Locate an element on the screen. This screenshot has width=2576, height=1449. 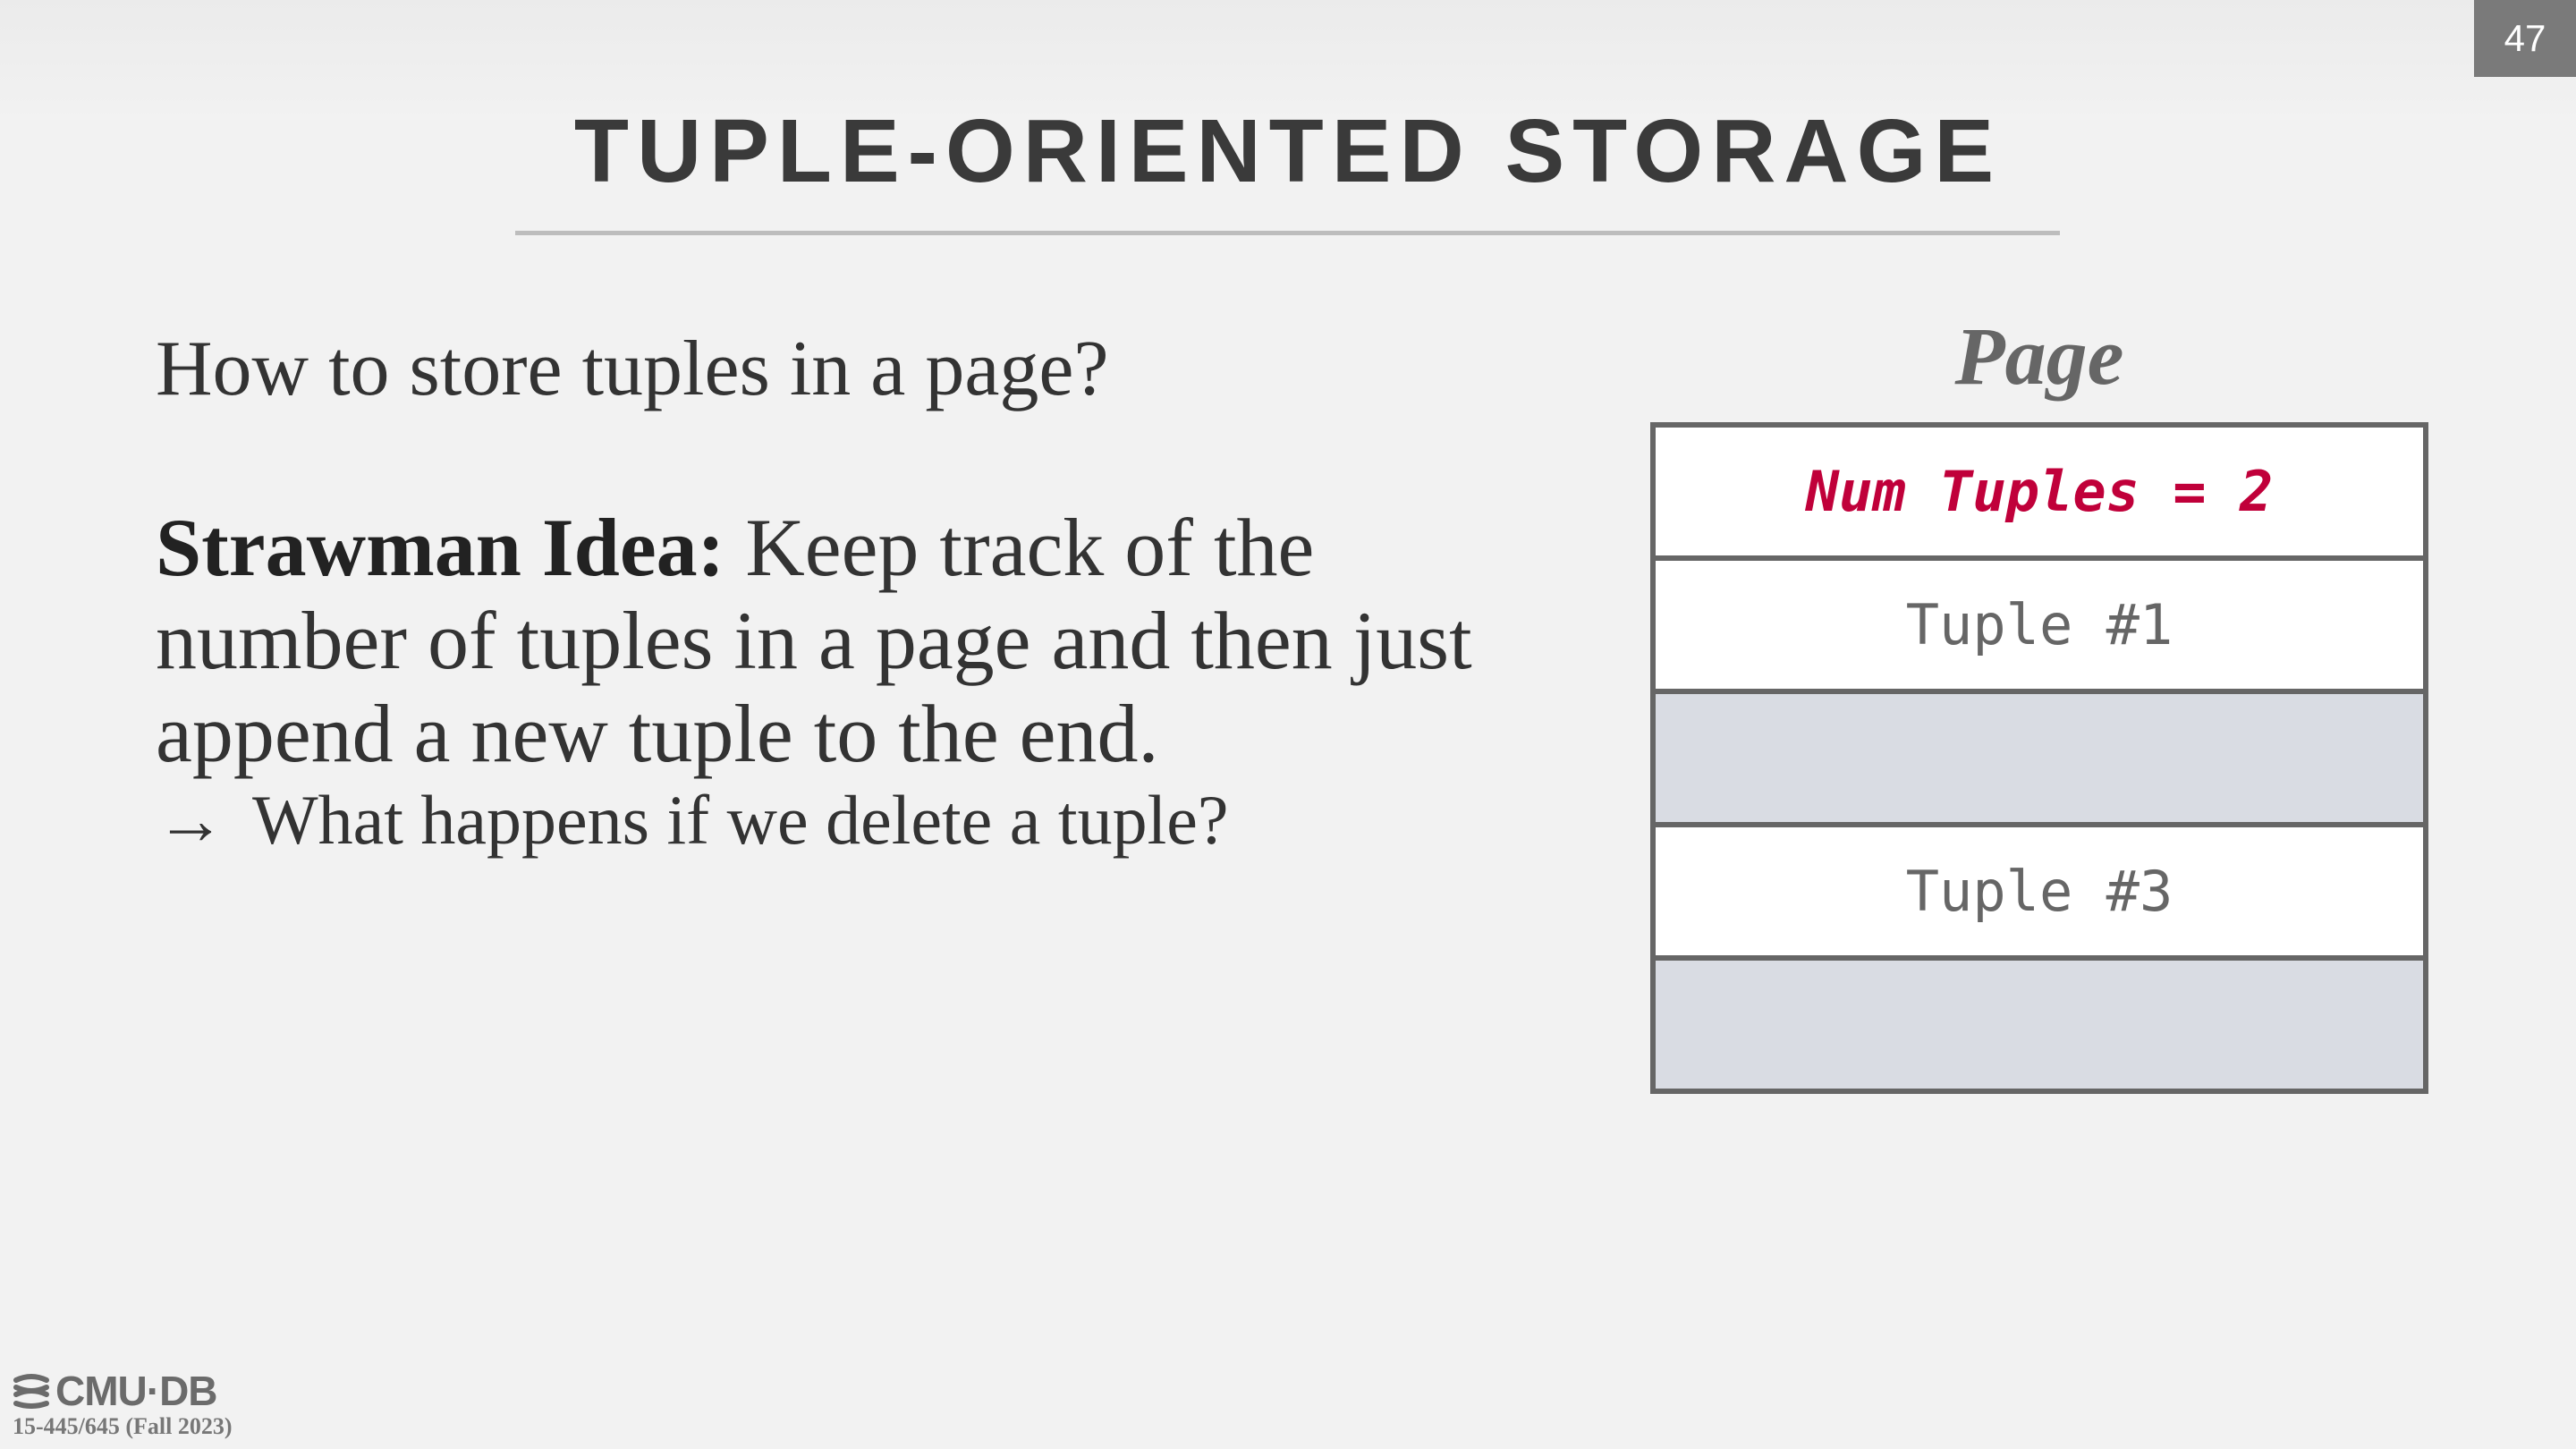
page-diagram: Num Tuples = 2 Tuple #1 Tuple #3 is located at coordinates (2039, 758).